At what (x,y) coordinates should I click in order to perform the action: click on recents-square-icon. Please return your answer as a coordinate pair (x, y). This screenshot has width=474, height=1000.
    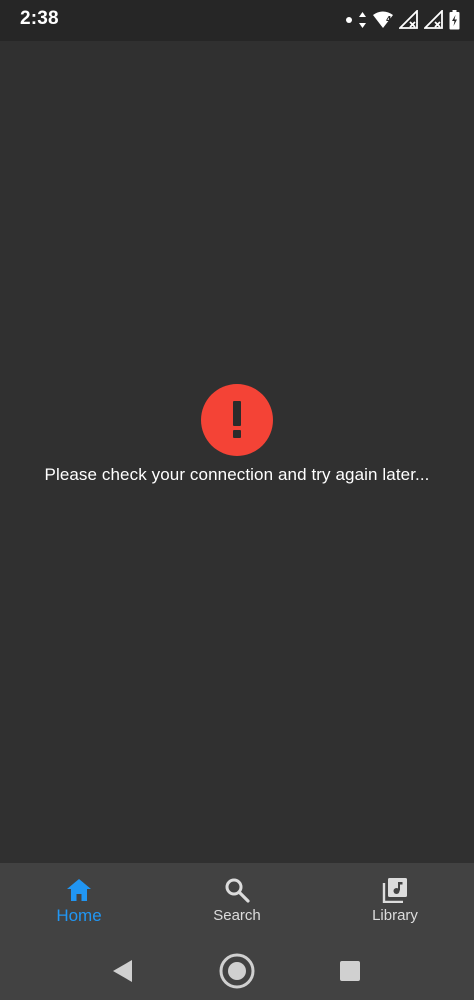
    Looking at the image, I should click on (350, 971).